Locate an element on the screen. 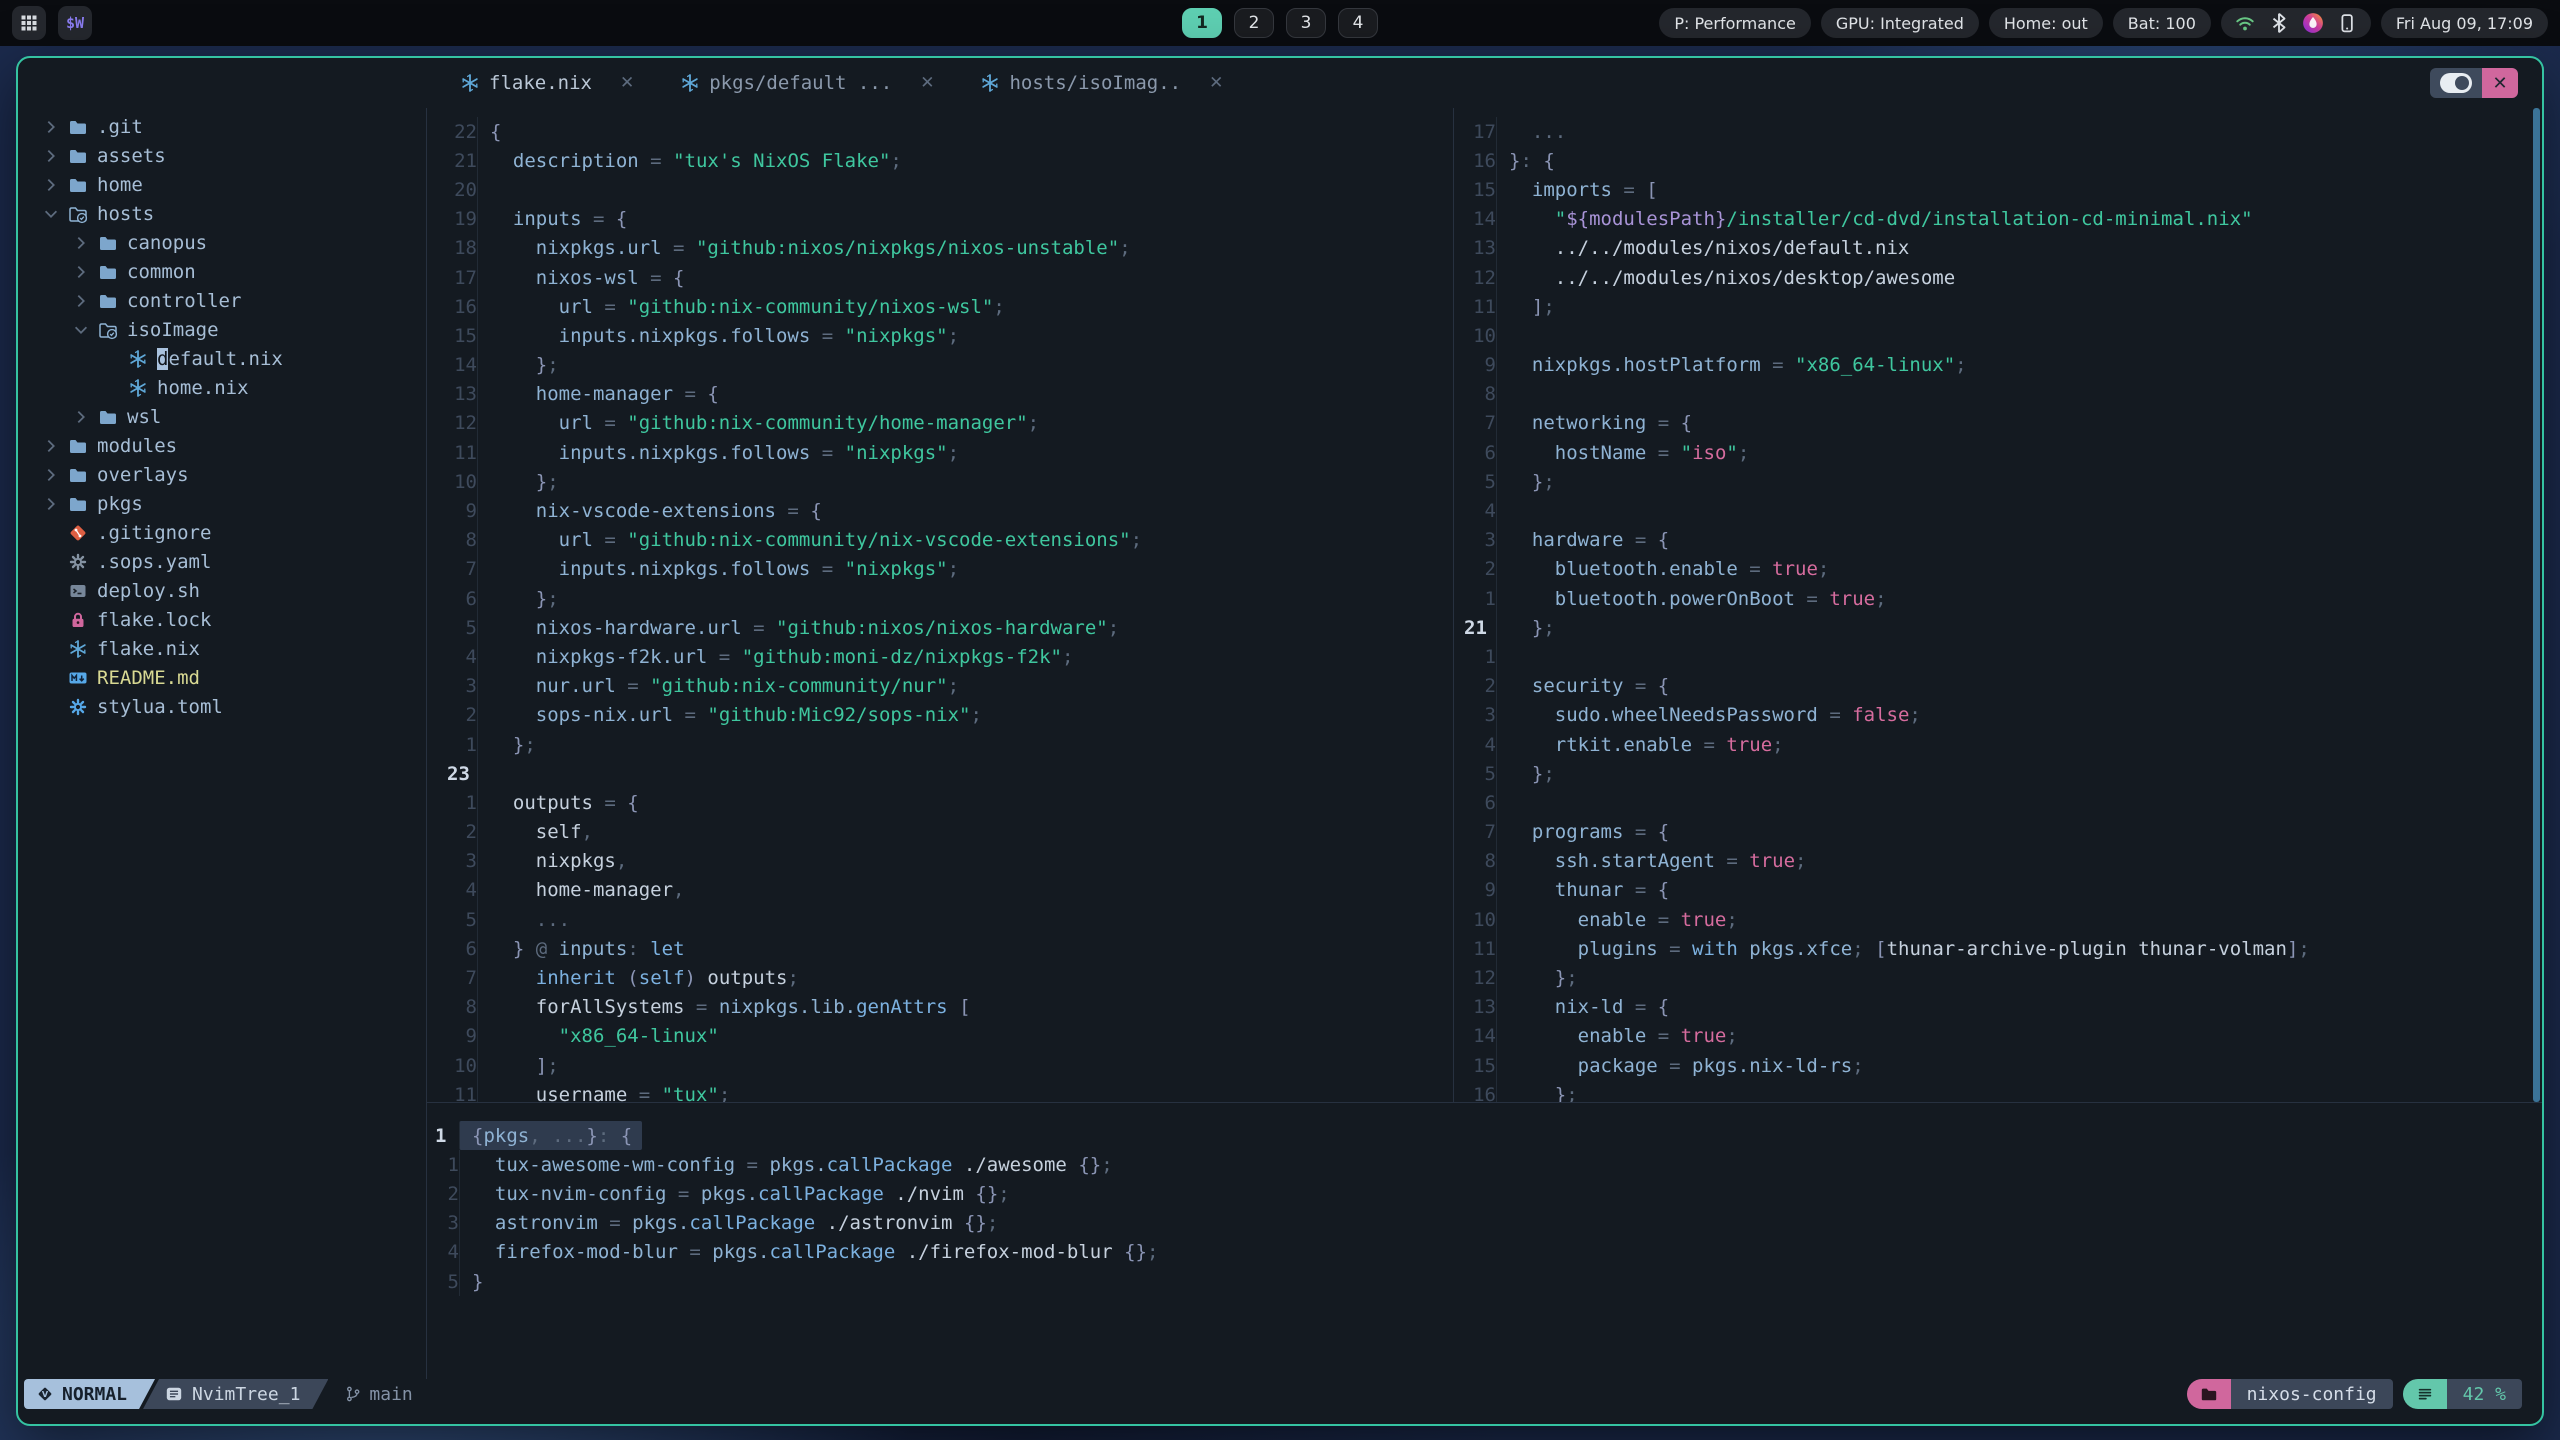 The height and width of the screenshot is (1440, 2560). tree-item: canopus is located at coordinates (222, 242).